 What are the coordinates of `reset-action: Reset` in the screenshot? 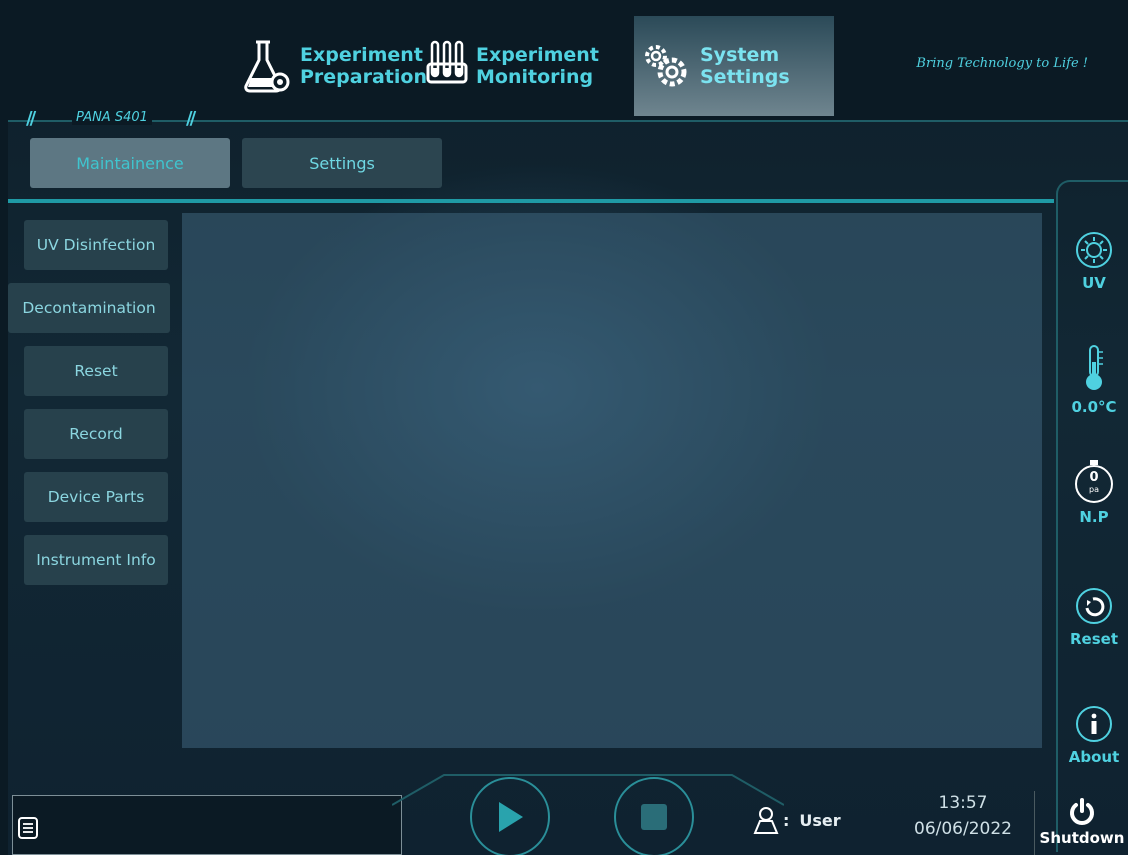 It's located at (1093, 617).